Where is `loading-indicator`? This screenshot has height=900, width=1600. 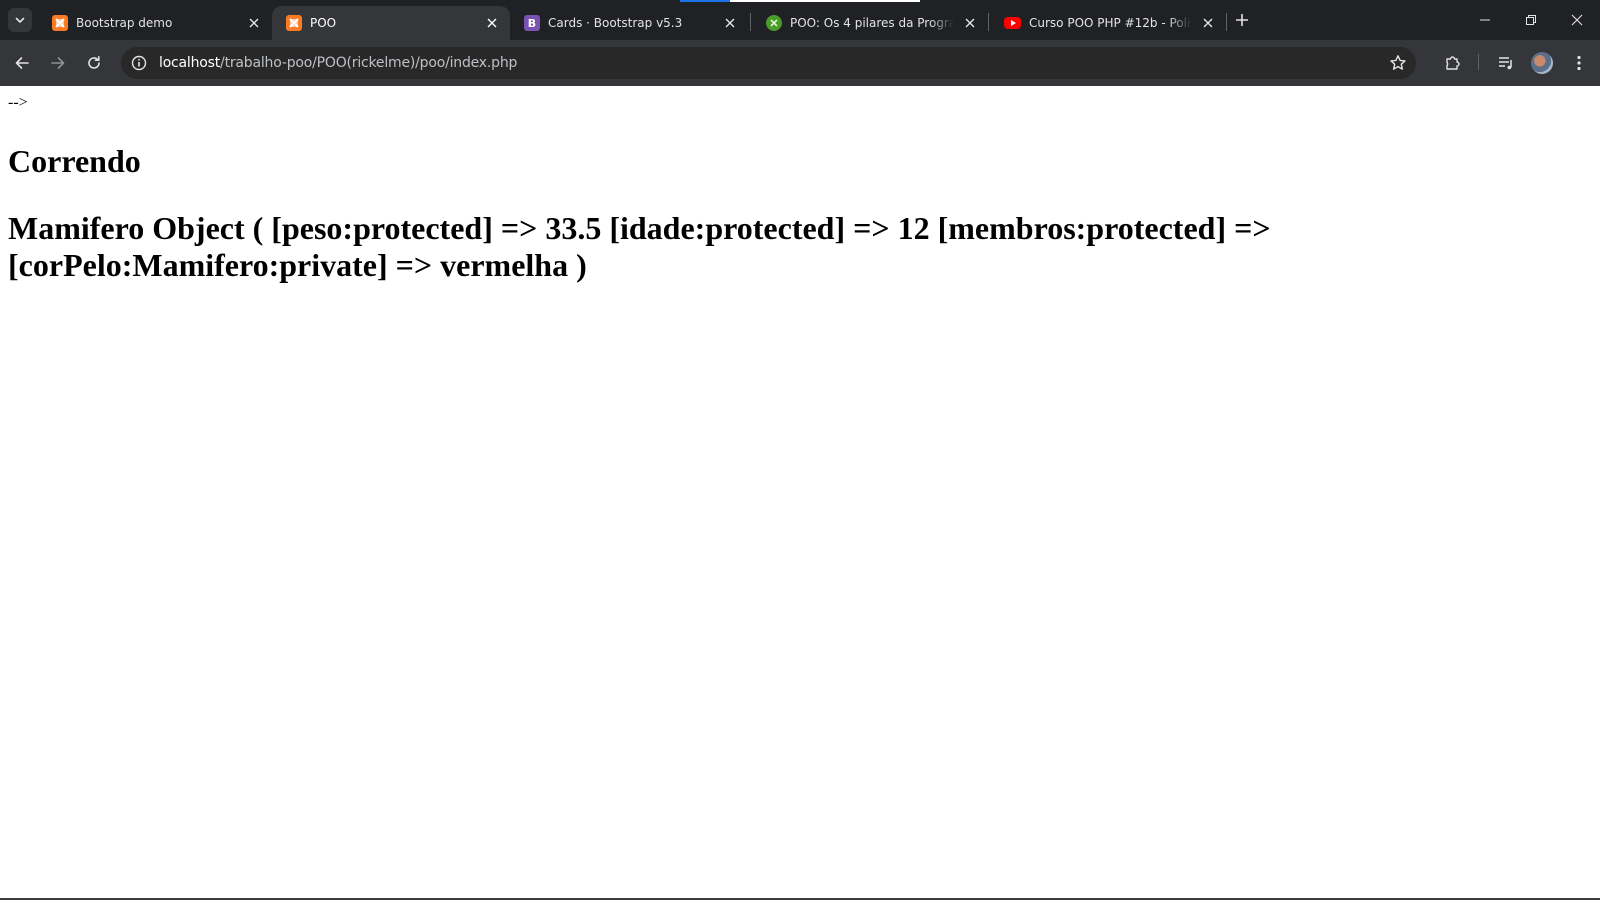
loading-indicator is located at coordinates (800, 1).